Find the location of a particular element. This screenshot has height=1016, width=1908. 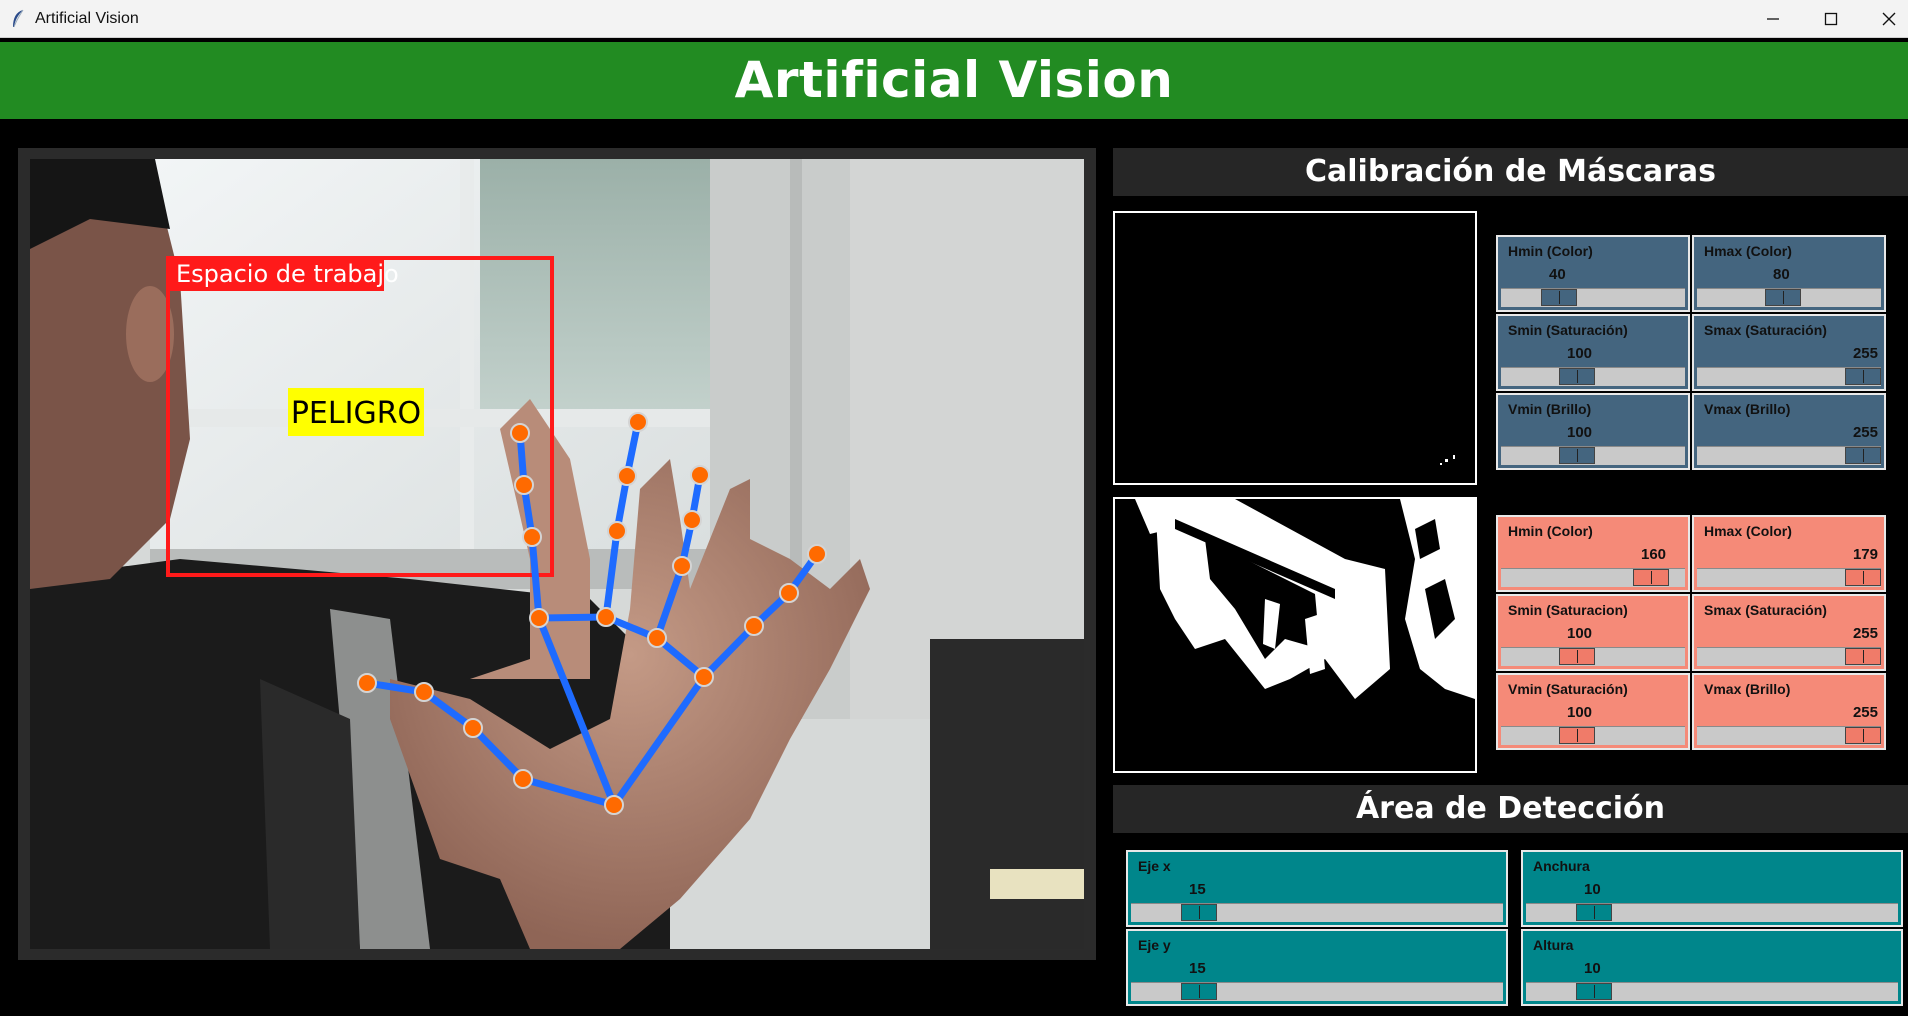

maximize-button is located at coordinates (1831, 19).